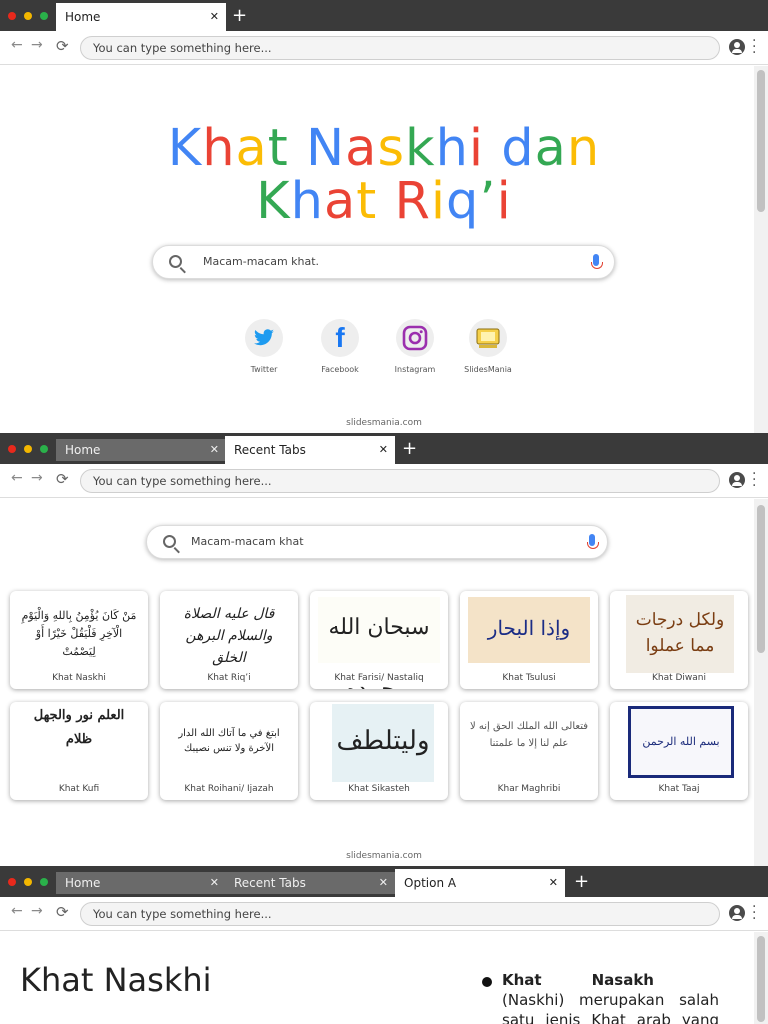 This screenshot has width=768, height=1024. I want to click on title-letter: s, so click(391, 148).